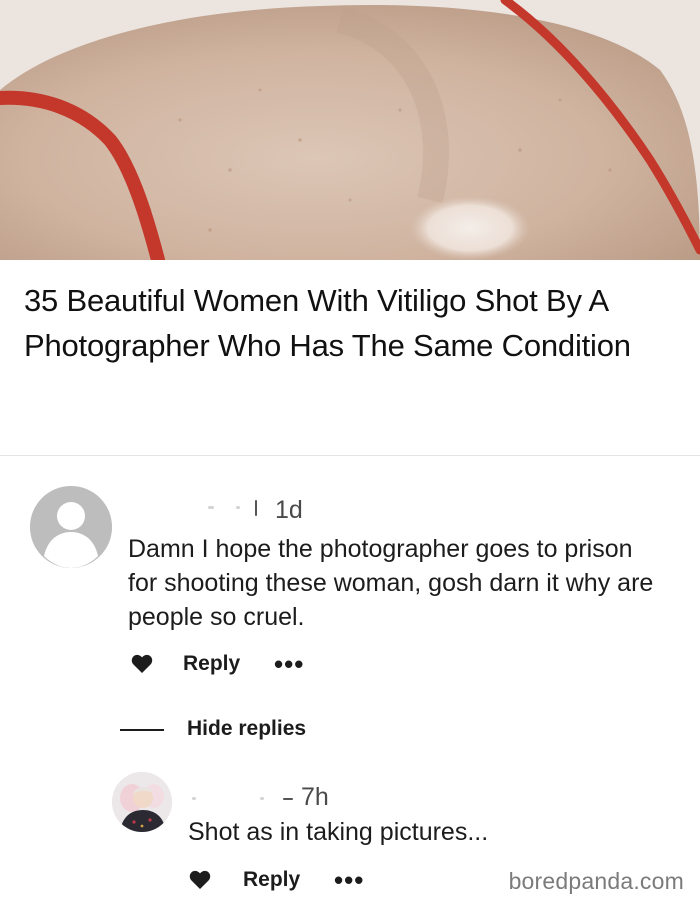  I want to click on reply-timestamp: 7h, so click(315, 797).